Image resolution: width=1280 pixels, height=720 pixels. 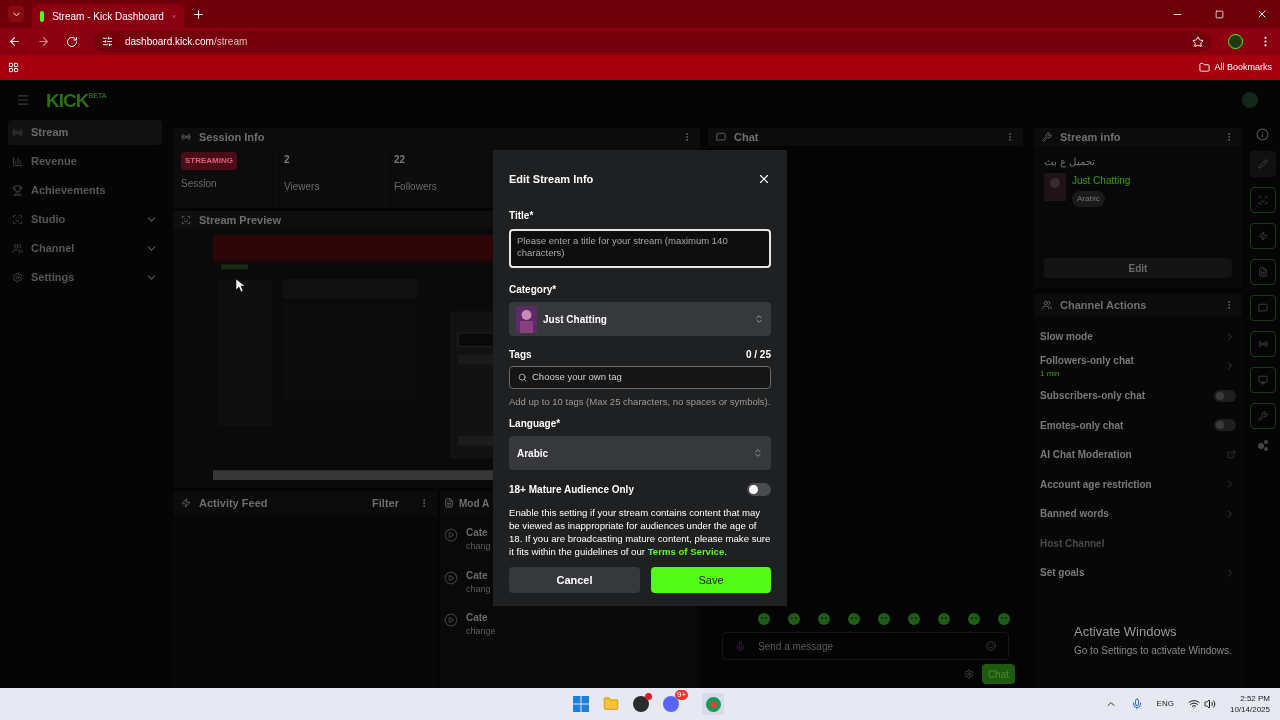 I want to click on filter-button: Filter, so click(x=385, y=503).